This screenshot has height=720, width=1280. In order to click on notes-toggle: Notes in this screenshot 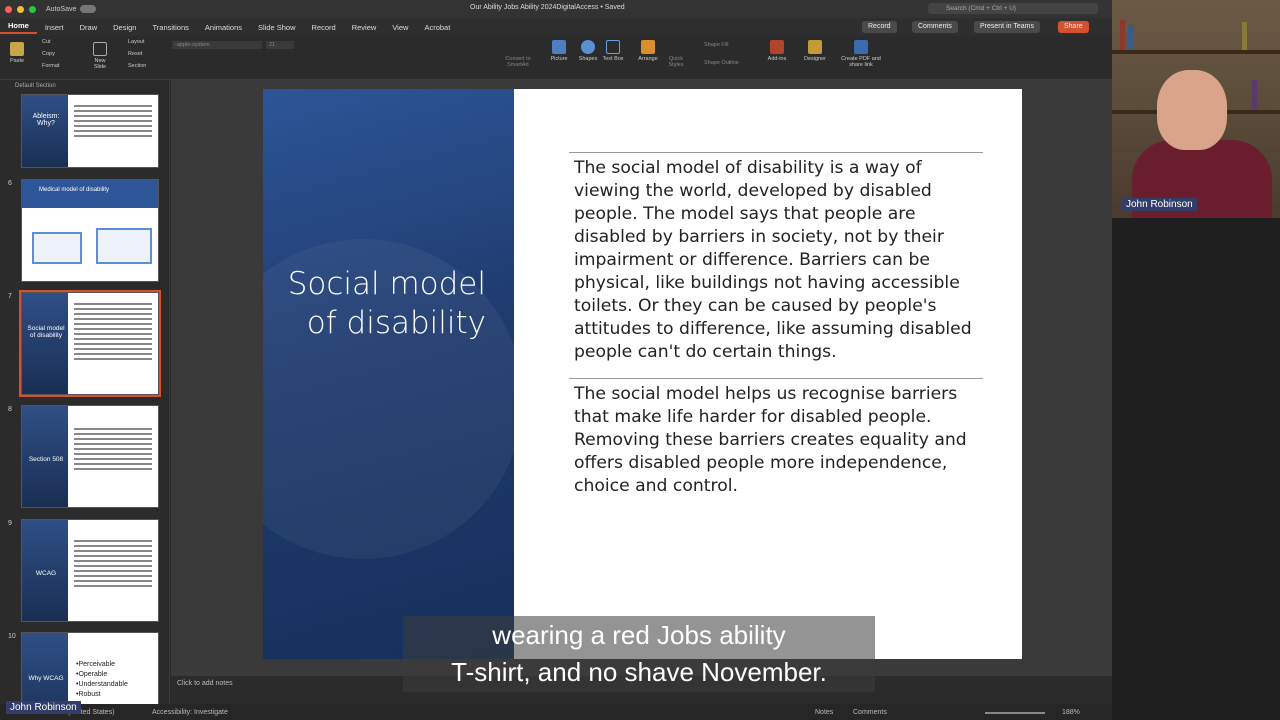, I will do `click(824, 712)`.